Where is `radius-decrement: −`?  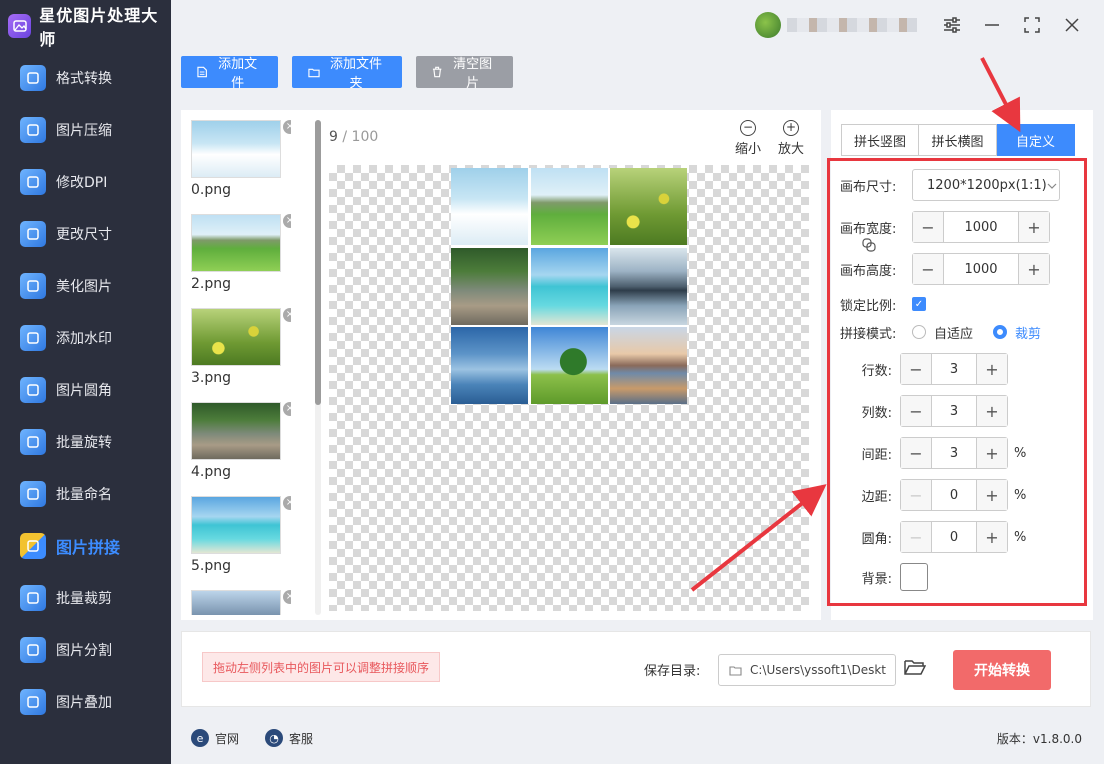
radius-decrement: − is located at coordinates (916, 537).